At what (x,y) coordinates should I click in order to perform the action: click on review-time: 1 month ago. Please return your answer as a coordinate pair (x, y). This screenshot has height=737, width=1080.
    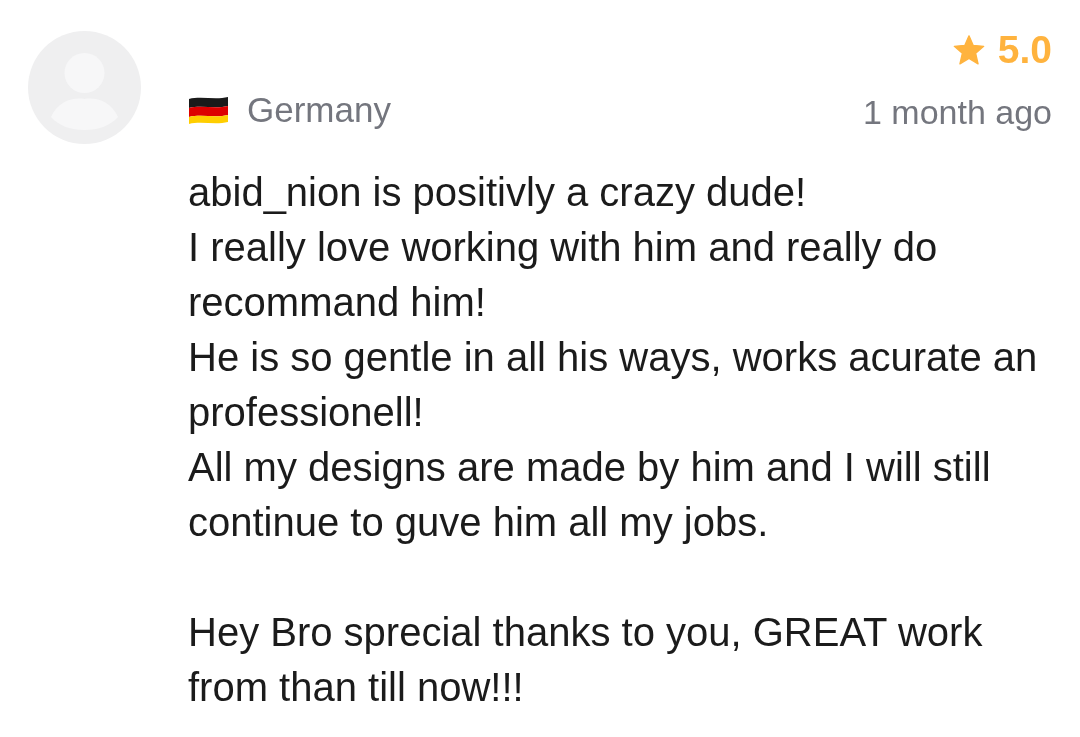
    Looking at the image, I should click on (957, 112).